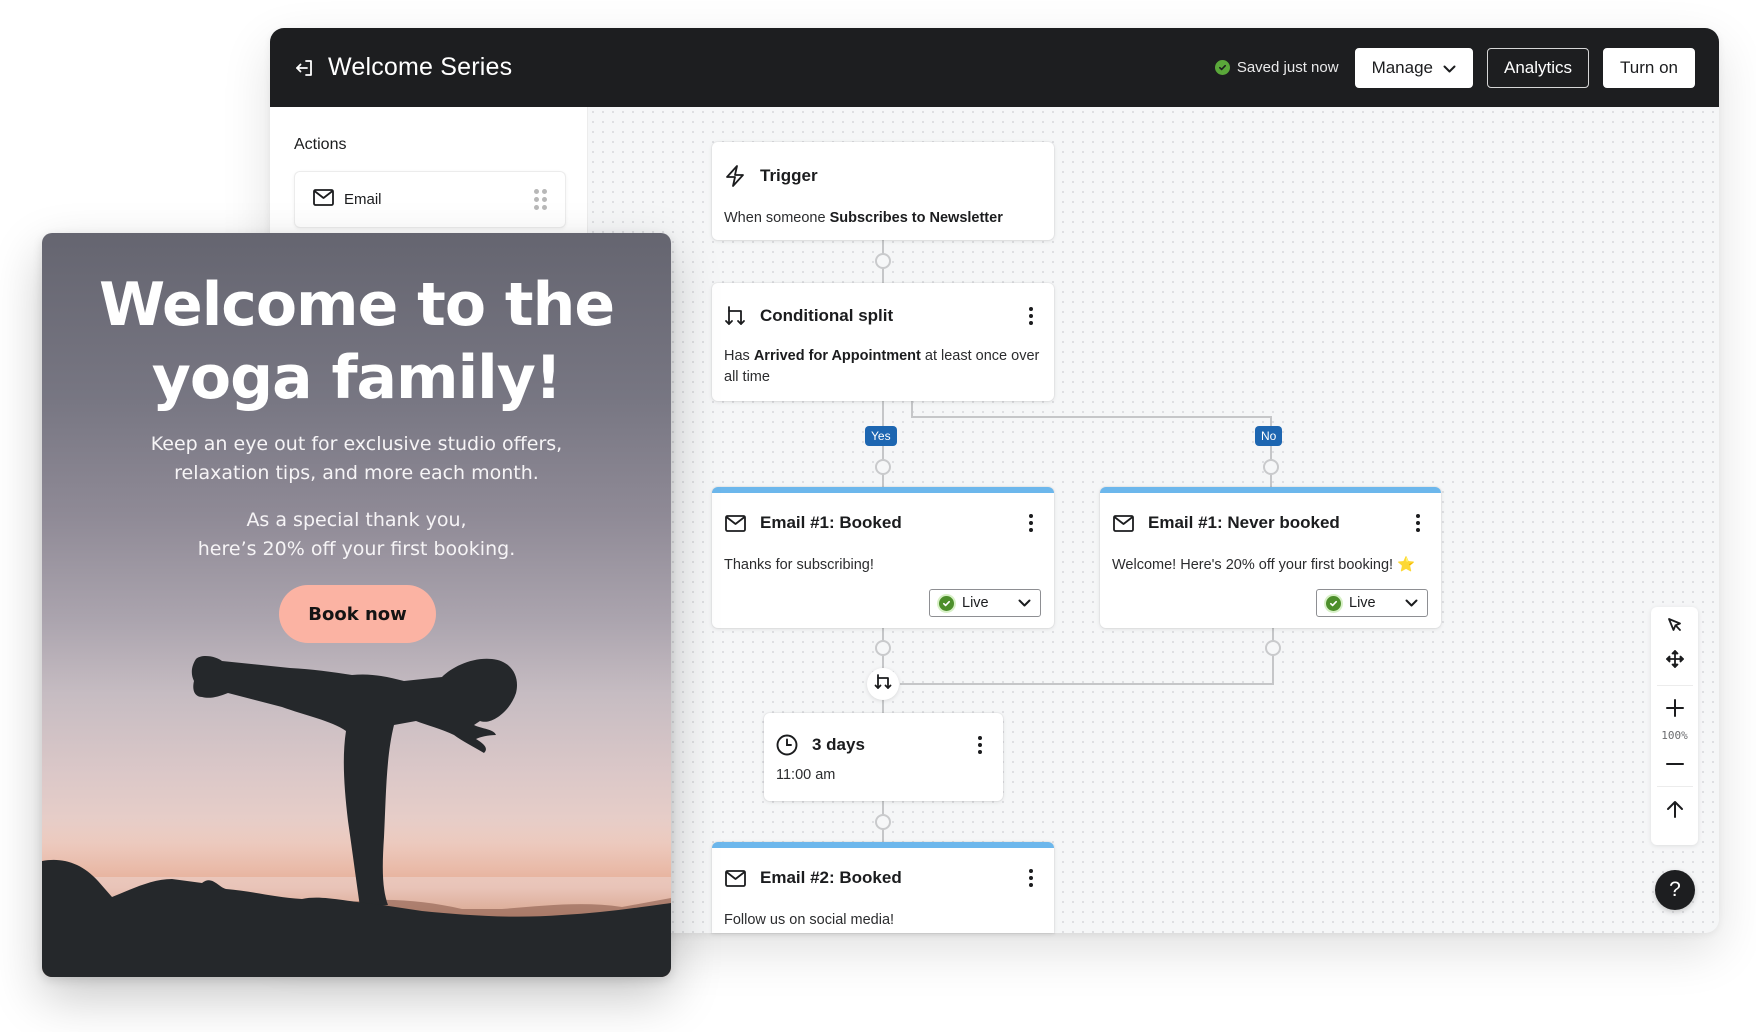 The width and height of the screenshot is (1756, 1032). I want to click on sidebar-item-email: Email, so click(430, 199).